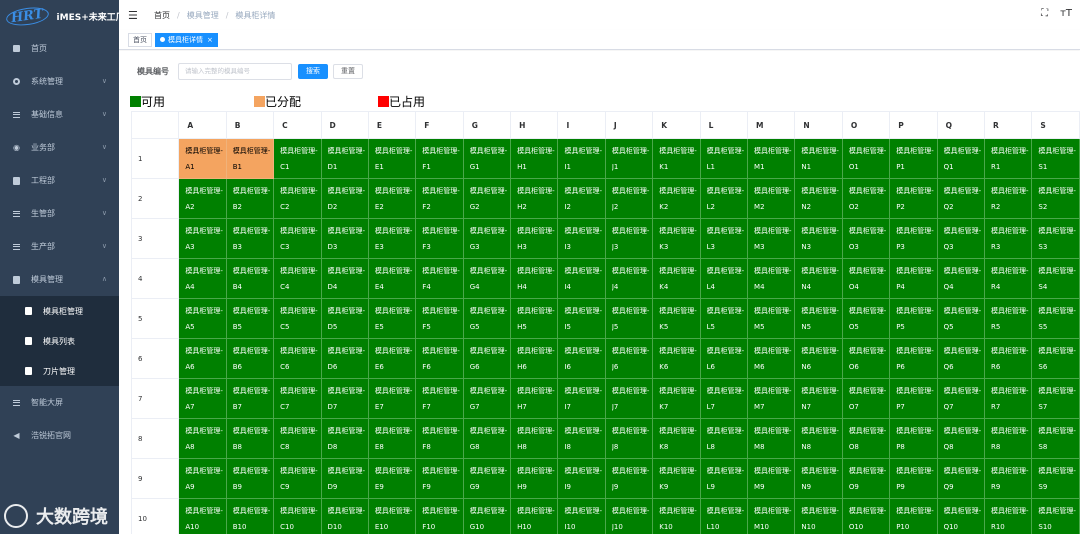  I want to click on cabinet-cell: 模具柜管理-K3, so click(676, 238).